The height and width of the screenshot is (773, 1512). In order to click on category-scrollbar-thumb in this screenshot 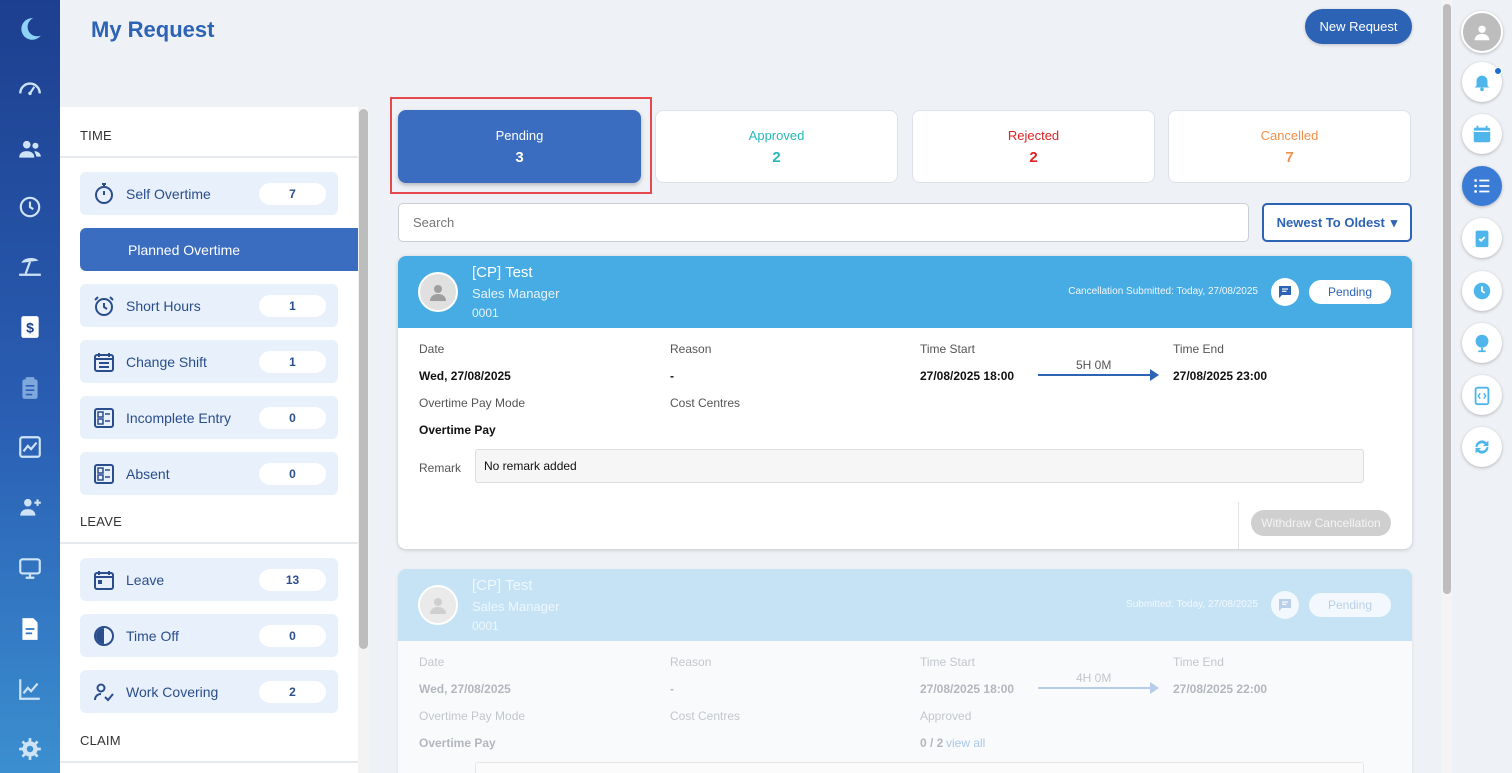, I will do `click(363, 379)`.